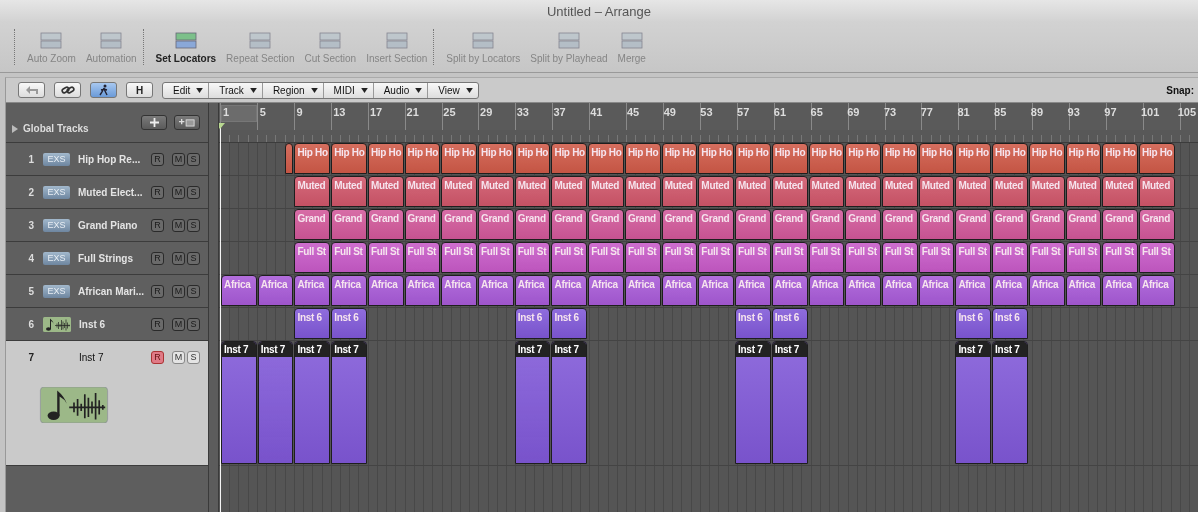  Describe the element at coordinates (239, 113) in the screenshot. I see `locator-range` at that location.